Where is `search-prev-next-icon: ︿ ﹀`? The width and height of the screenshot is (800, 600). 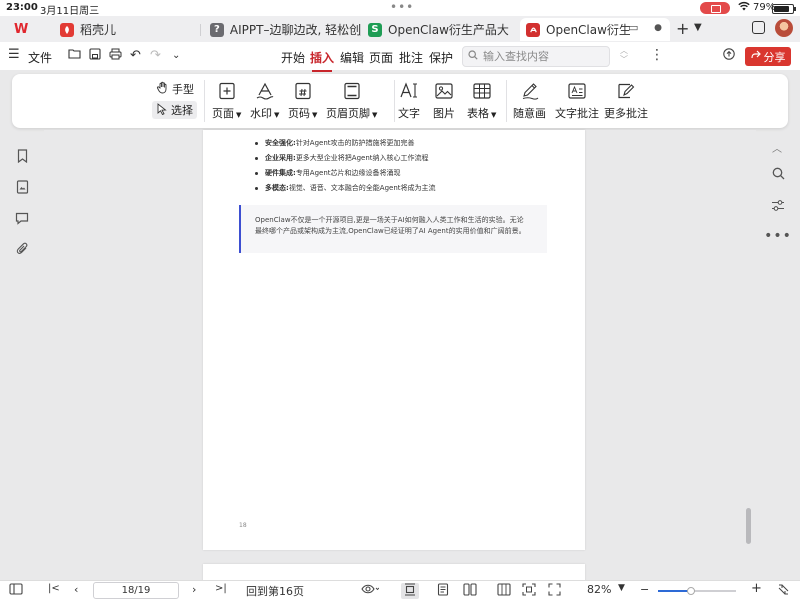 search-prev-next-icon: ︿ ﹀ is located at coordinates (624, 55).